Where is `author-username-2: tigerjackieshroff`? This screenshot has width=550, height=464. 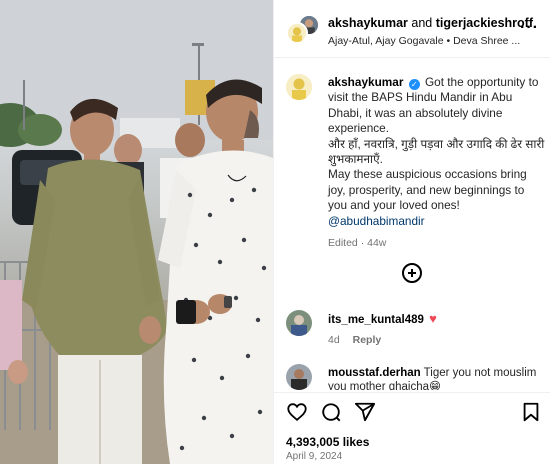
author-username-2: tigerjackieshroff is located at coordinates (484, 23).